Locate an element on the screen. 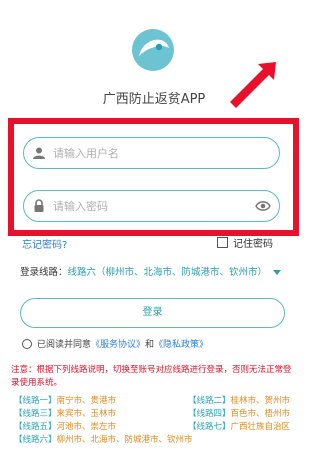 Image resolution: width=320 pixels, height=462 pixels. list-item: 【线路三】来宾市、玉林市 【线路四】百色市、梧州市 is located at coordinates (154, 413).